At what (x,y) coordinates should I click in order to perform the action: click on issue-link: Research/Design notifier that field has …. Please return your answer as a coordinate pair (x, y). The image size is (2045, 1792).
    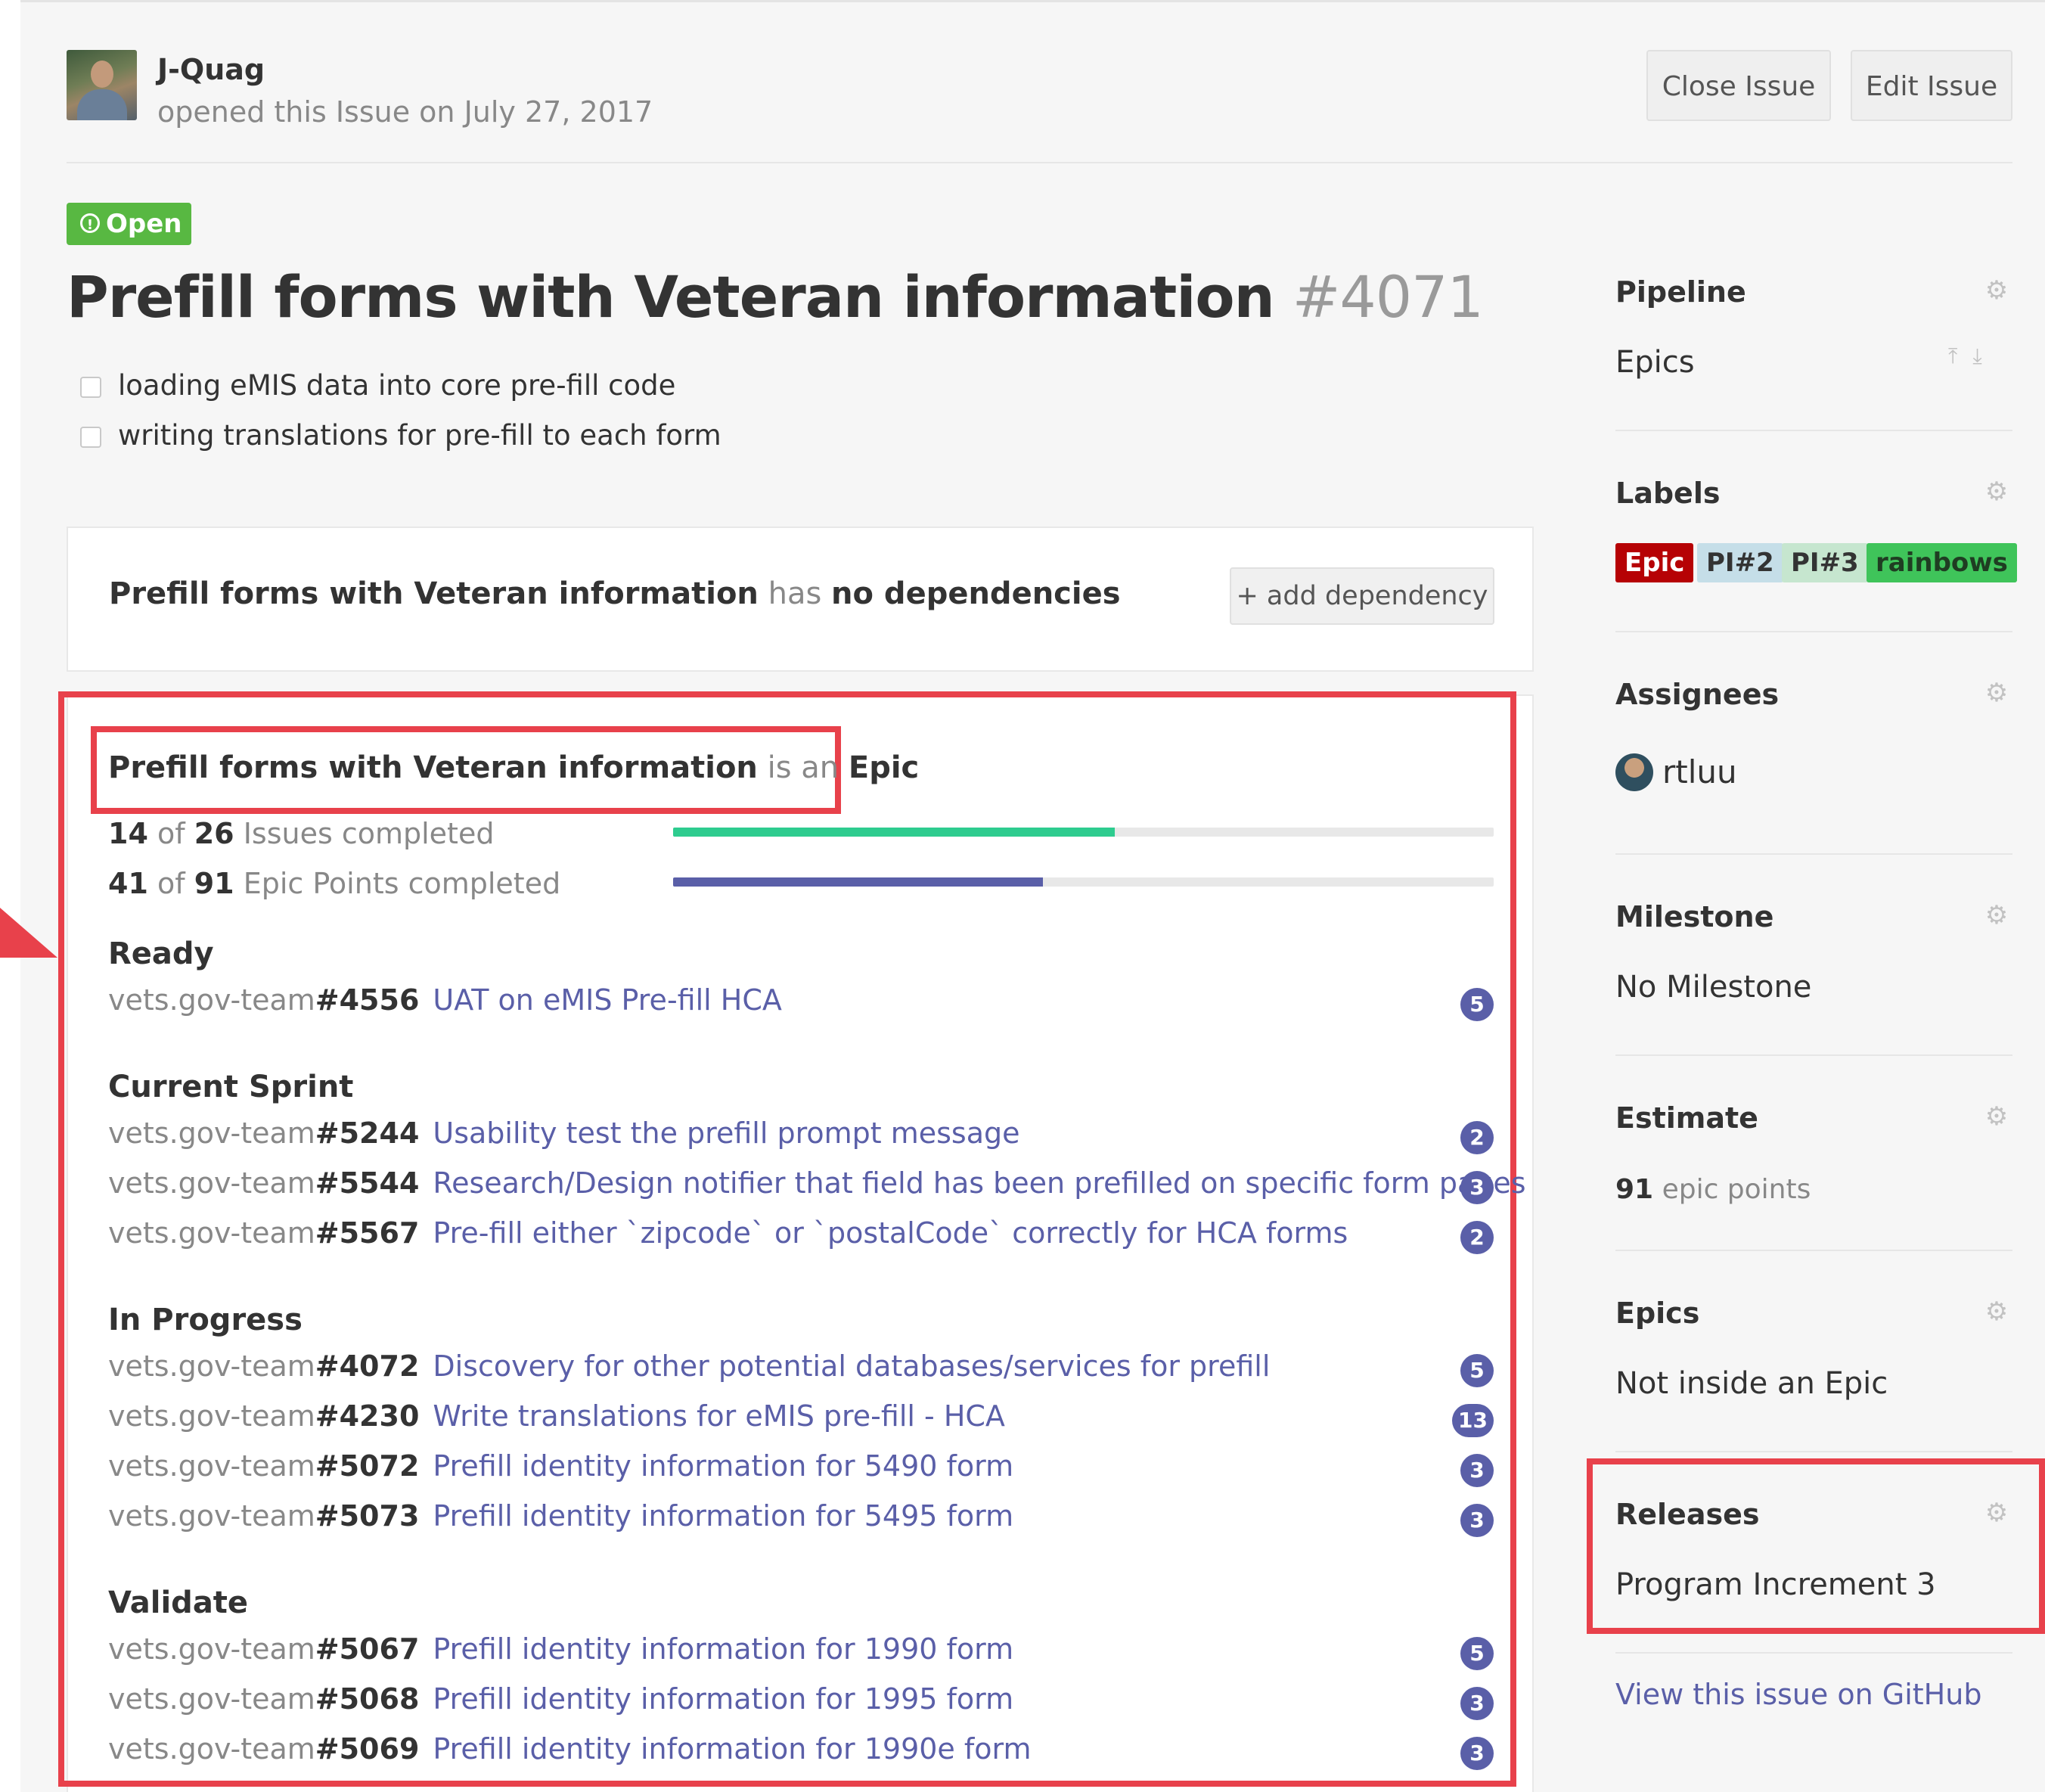
    Looking at the image, I should click on (979, 1183).